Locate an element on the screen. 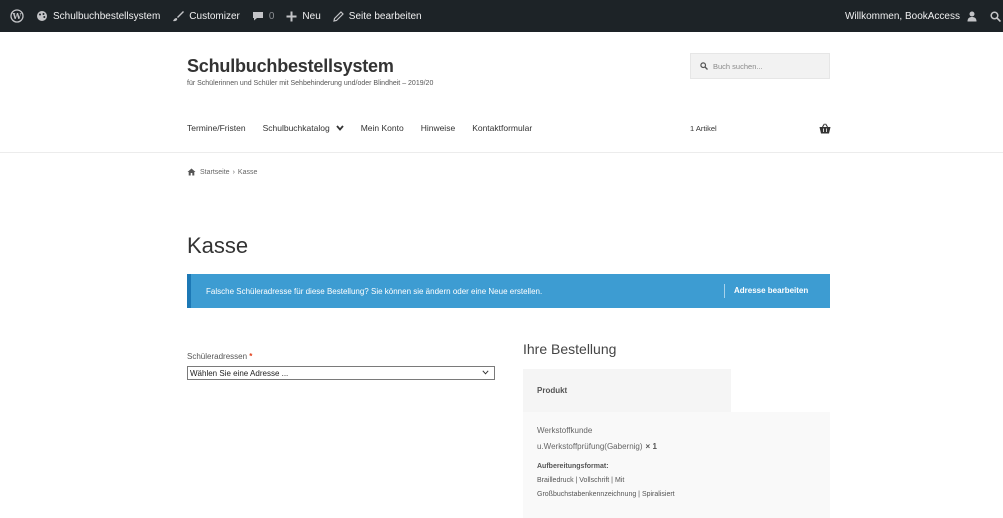 The image size is (1003, 518). adminbar-customizer-link: Customizer is located at coordinates (206, 16).